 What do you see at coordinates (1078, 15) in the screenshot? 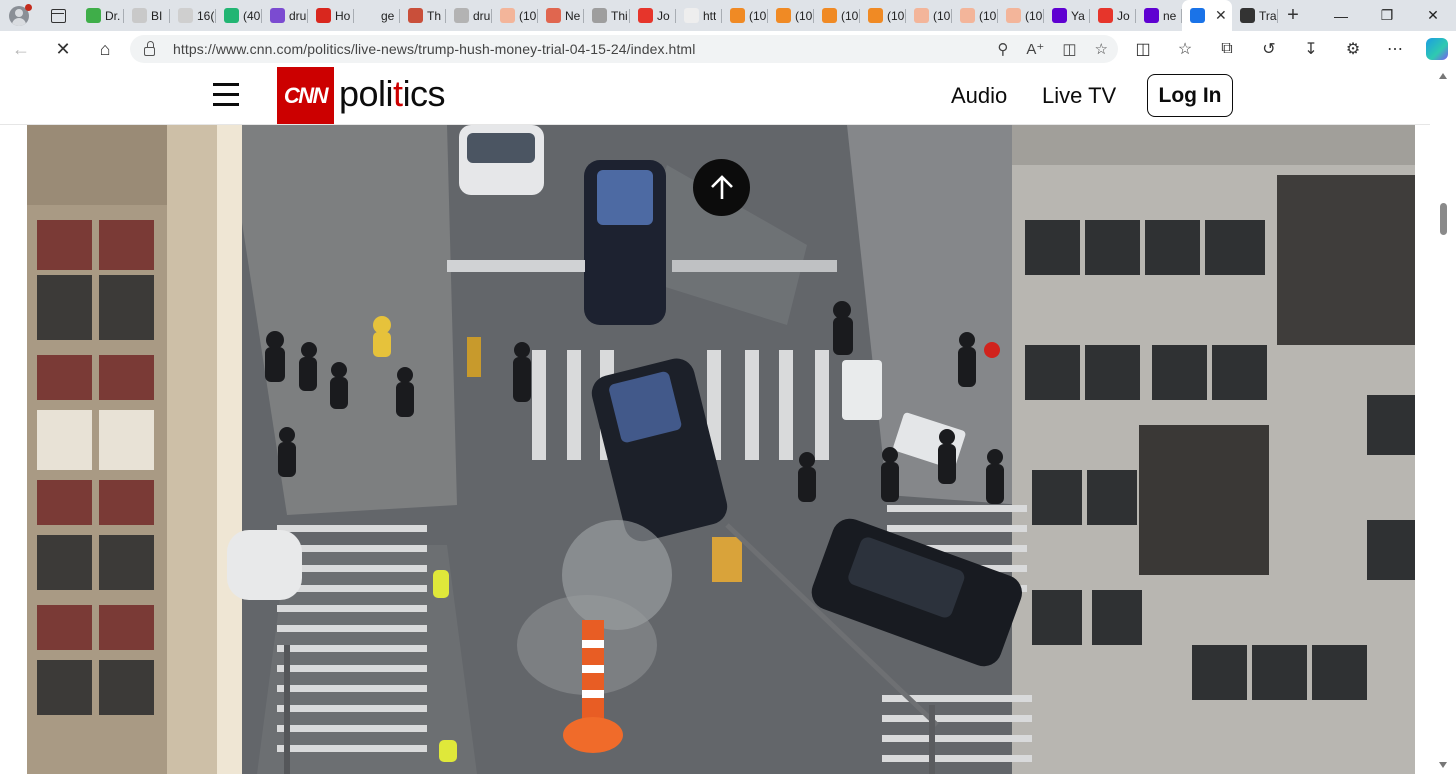
I see `tab-title: Ya` at bounding box center [1078, 15].